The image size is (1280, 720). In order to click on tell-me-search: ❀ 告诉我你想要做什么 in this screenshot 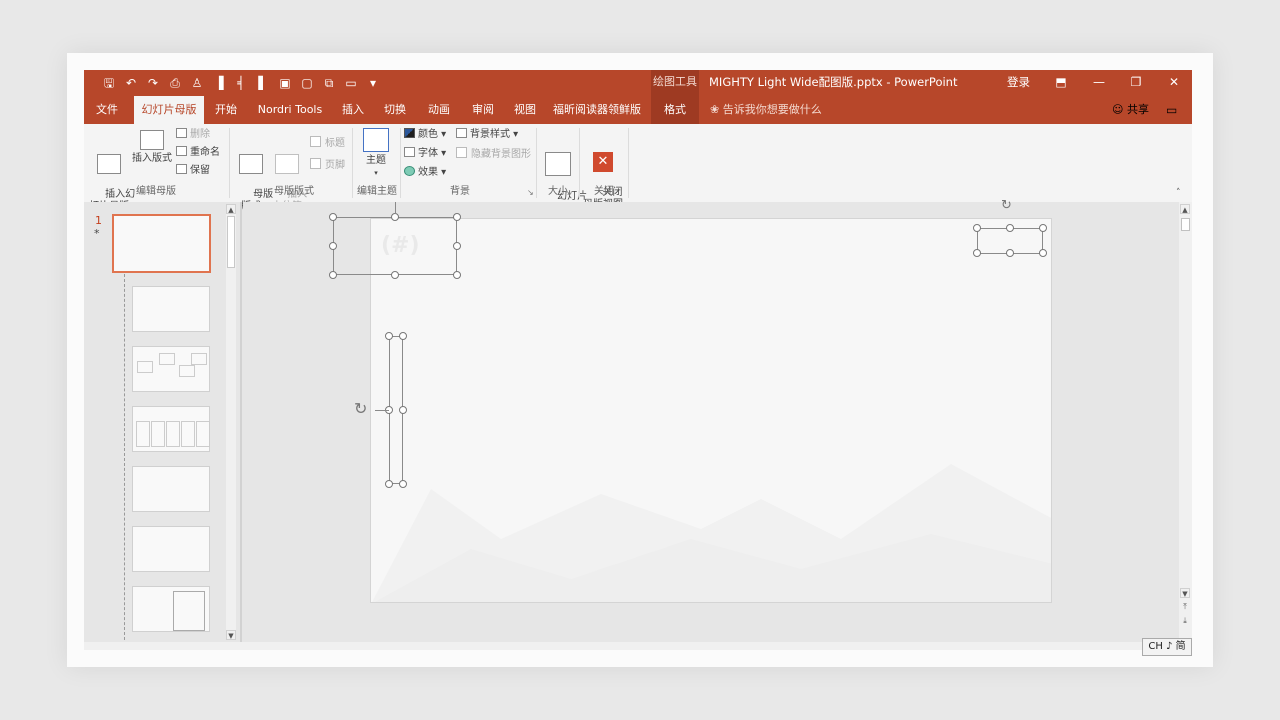, I will do `click(766, 110)`.